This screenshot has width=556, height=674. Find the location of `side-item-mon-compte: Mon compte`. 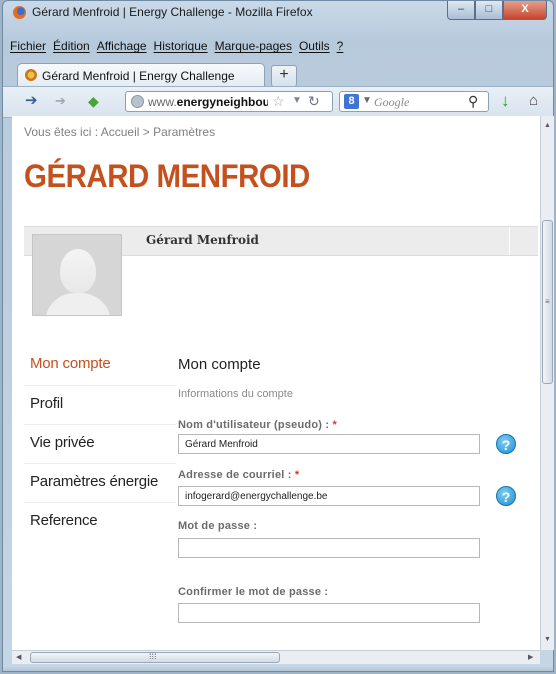

side-item-mon-compte: Mon compte is located at coordinates (100, 365).